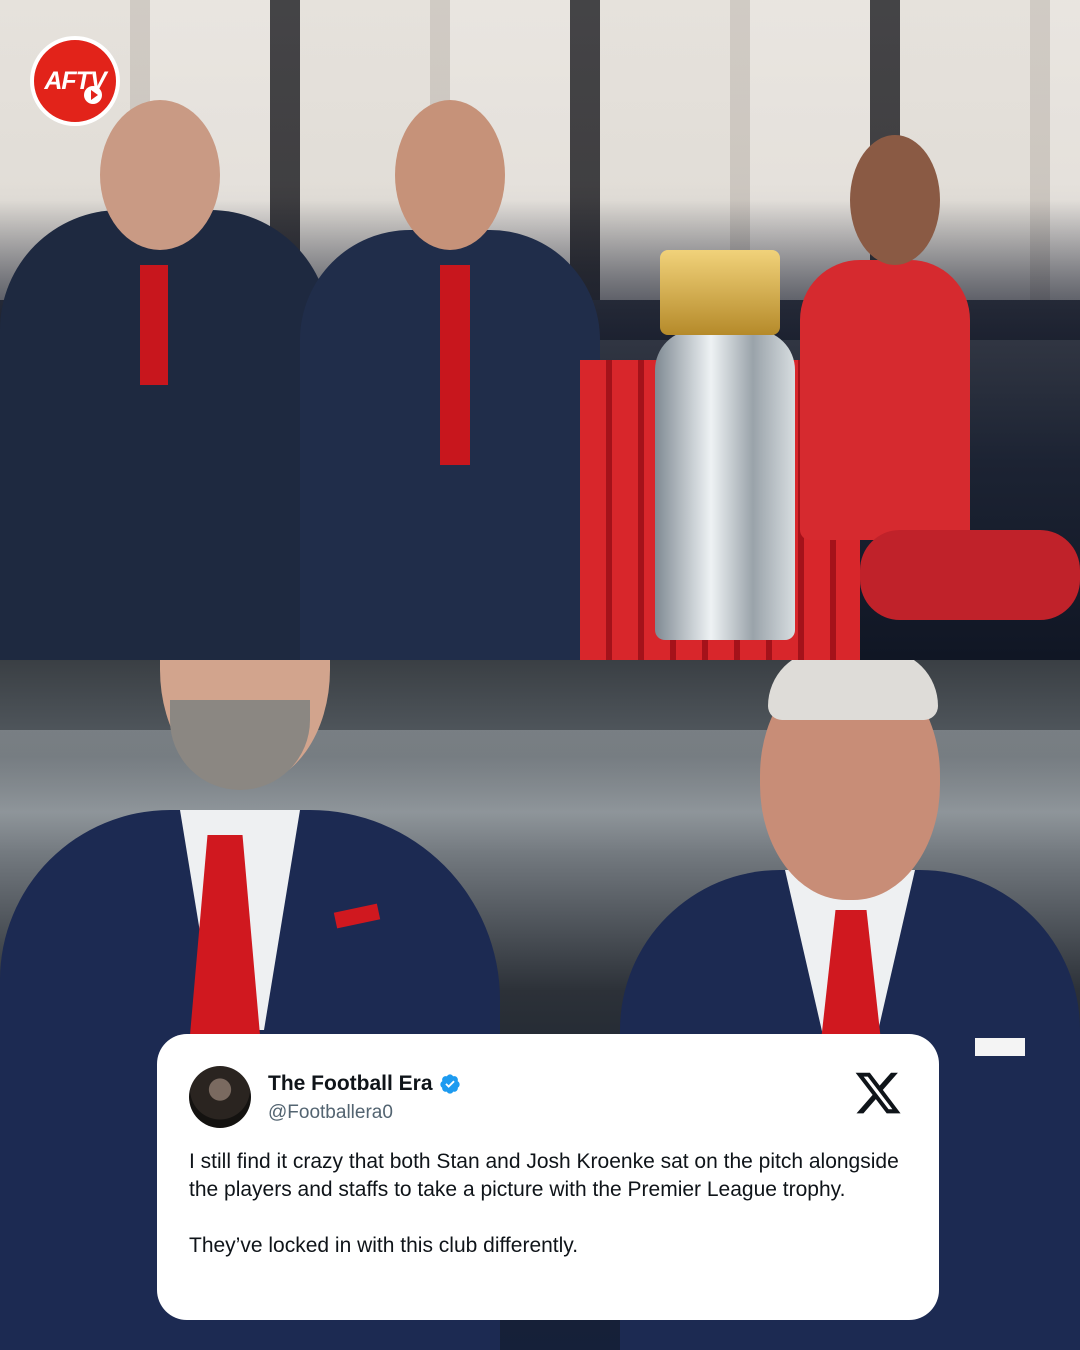 This screenshot has height=1350, width=1080. I want to click on trophy-crown, so click(720, 292).